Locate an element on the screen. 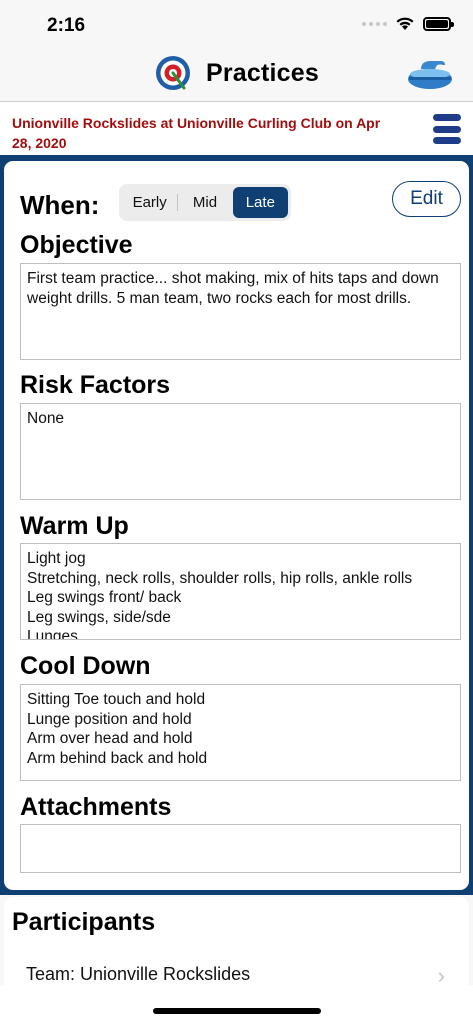 The image size is (473, 1024). battery-icon is located at coordinates (438, 23).